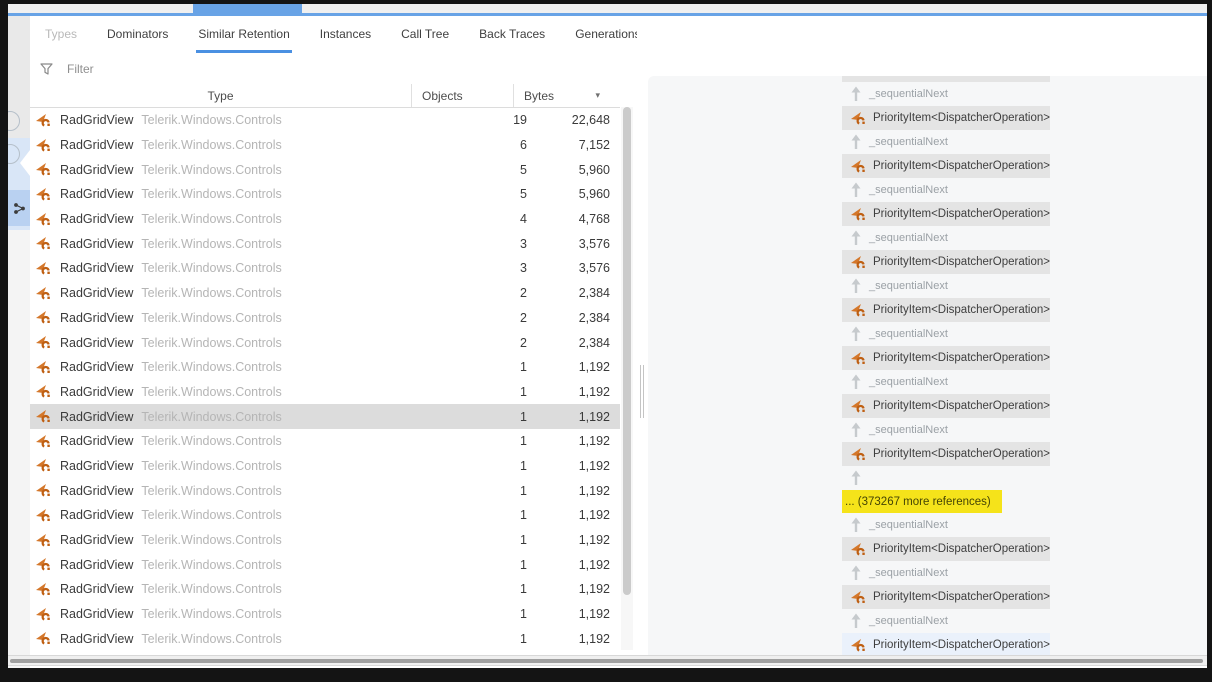  What do you see at coordinates (523, 194) in the screenshot?
I see `objects-count: 5` at bounding box center [523, 194].